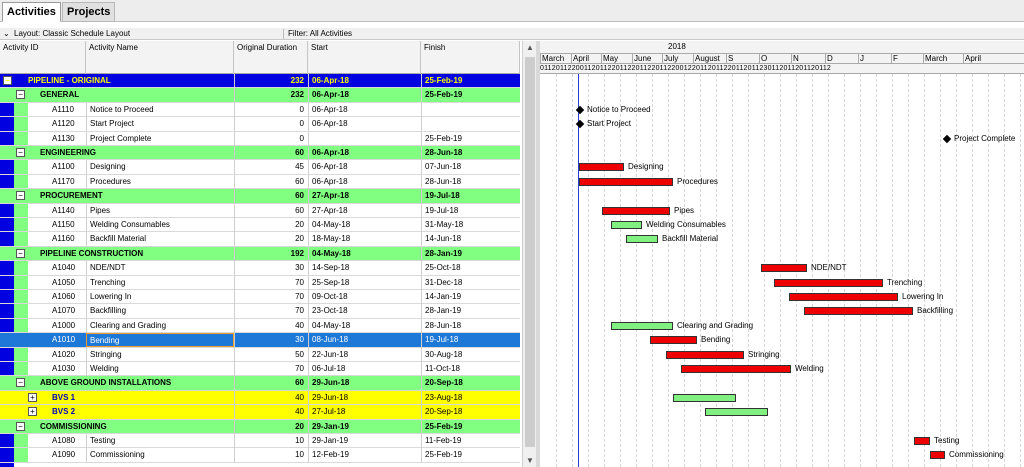 The height and width of the screenshot is (467, 1024). Describe the element at coordinates (470, 167) in the screenshot. I see `finish-date: 07-Jun-18` at that location.